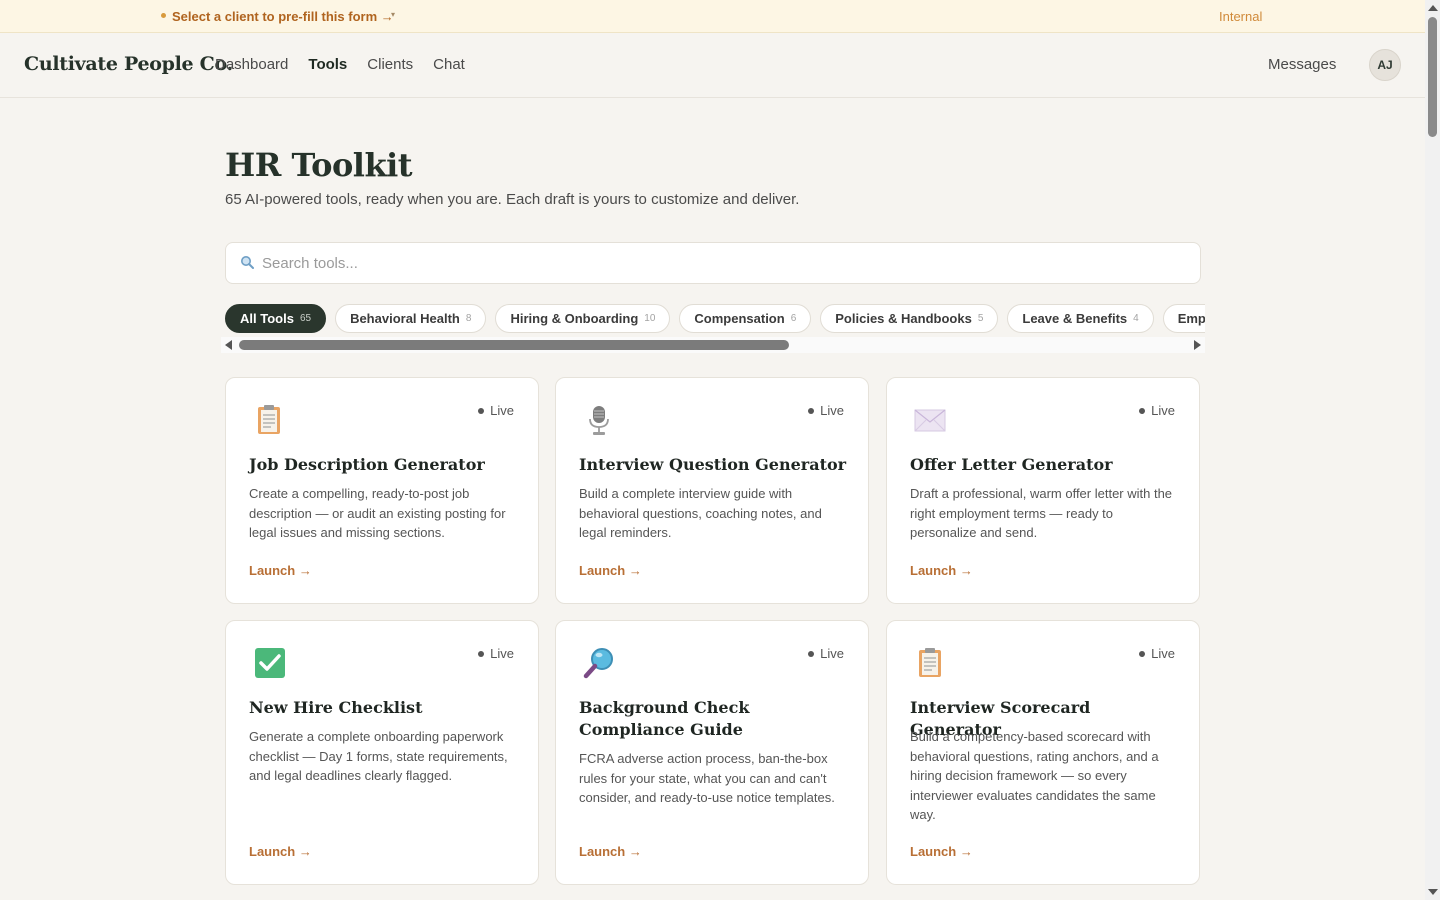 The width and height of the screenshot is (1440, 900). Describe the element at coordinates (405, 318) in the screenshot. I see `filter-chip-label: Behavioral Health` at that location.